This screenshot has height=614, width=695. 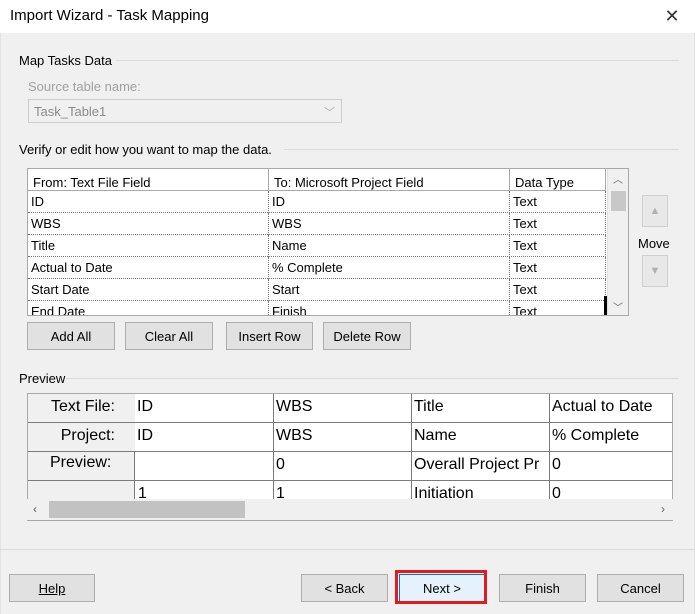 What do you see at coordinates (481, 149) in the screenshot?
I see `verify-divider` at bounding box center [481, 149].